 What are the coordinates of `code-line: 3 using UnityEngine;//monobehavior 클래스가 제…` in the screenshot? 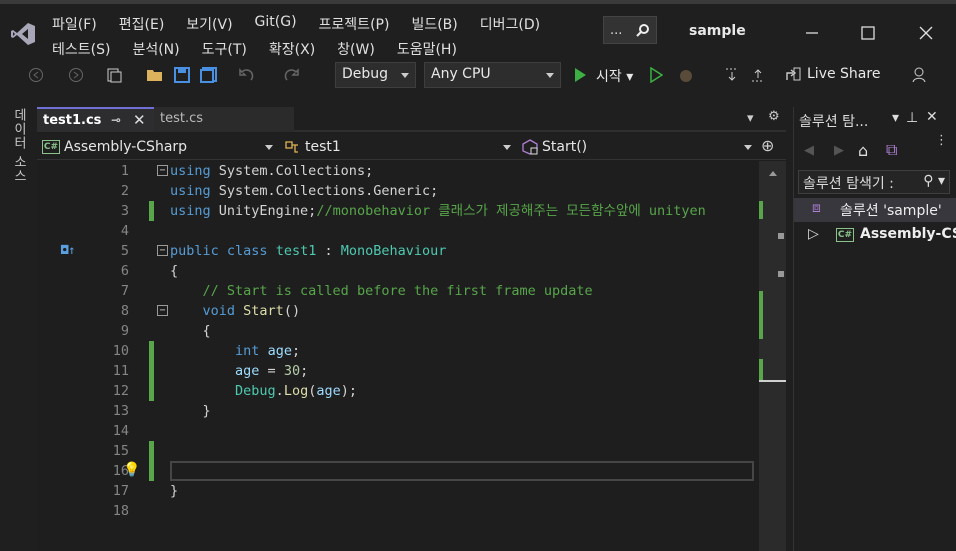 It's located at (398, 211).